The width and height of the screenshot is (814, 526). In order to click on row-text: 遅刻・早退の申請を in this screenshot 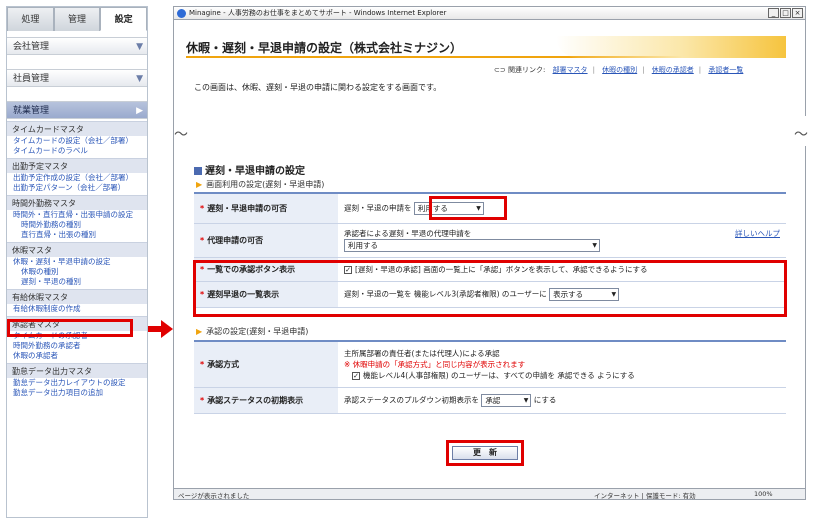, I will do `click(378, 208)`.